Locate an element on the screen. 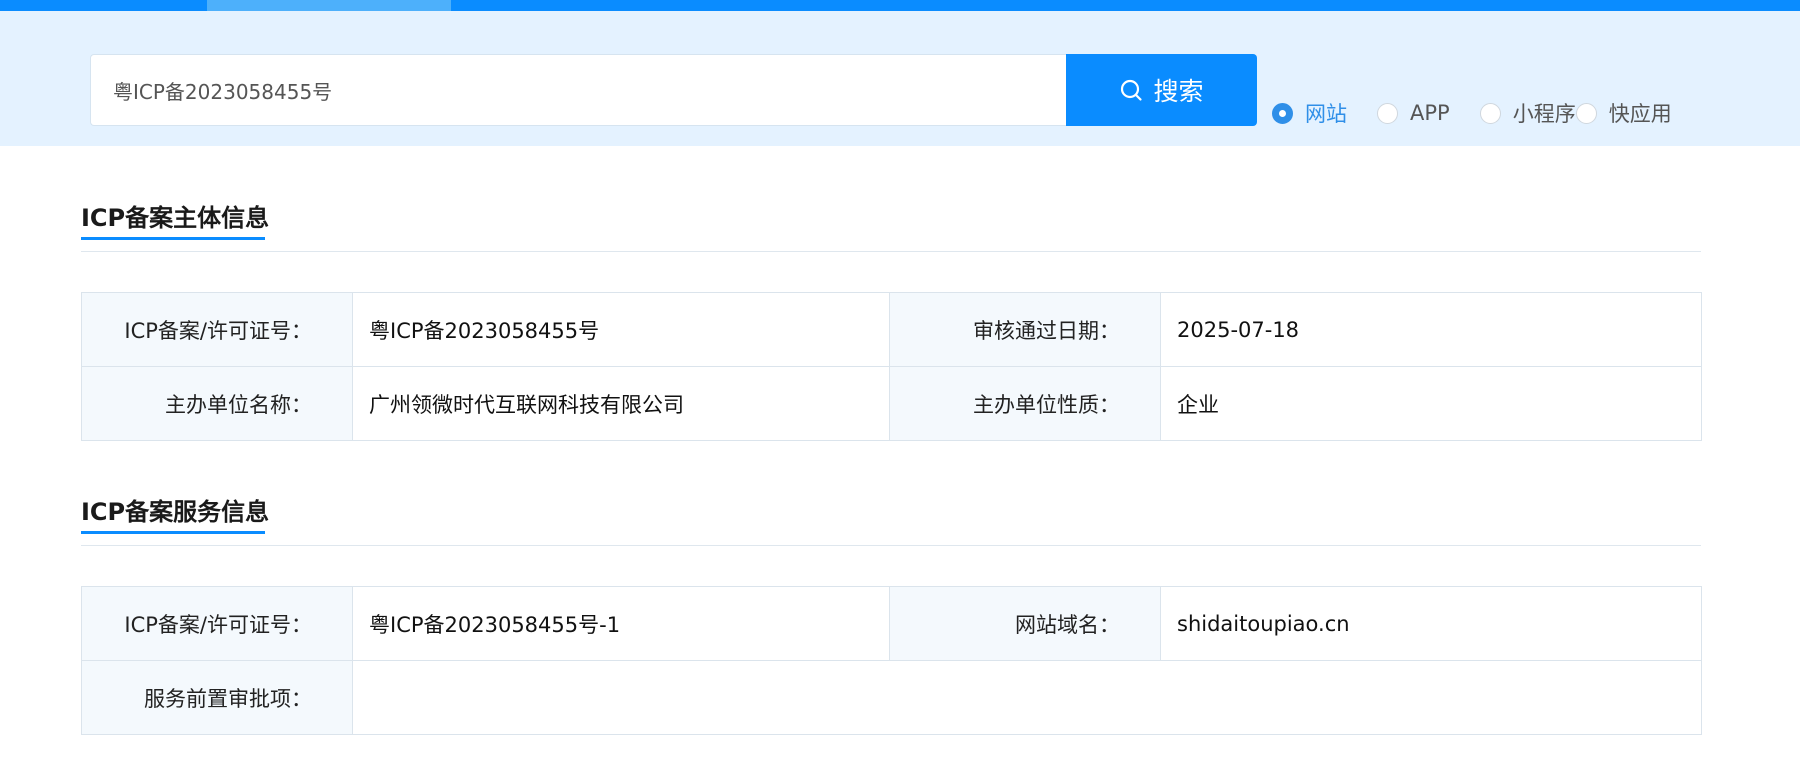 The image size is (1800, 768). radio-label: 快应用 is located at coordinates (1640, 114).